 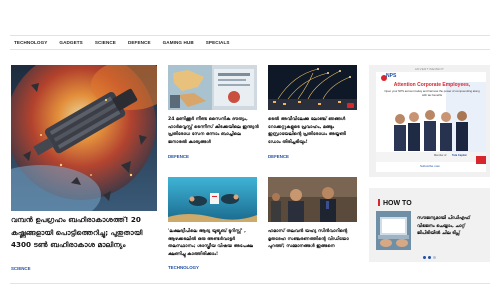 I want to click on ad-brand: NPS, so click(x=391, y=76).